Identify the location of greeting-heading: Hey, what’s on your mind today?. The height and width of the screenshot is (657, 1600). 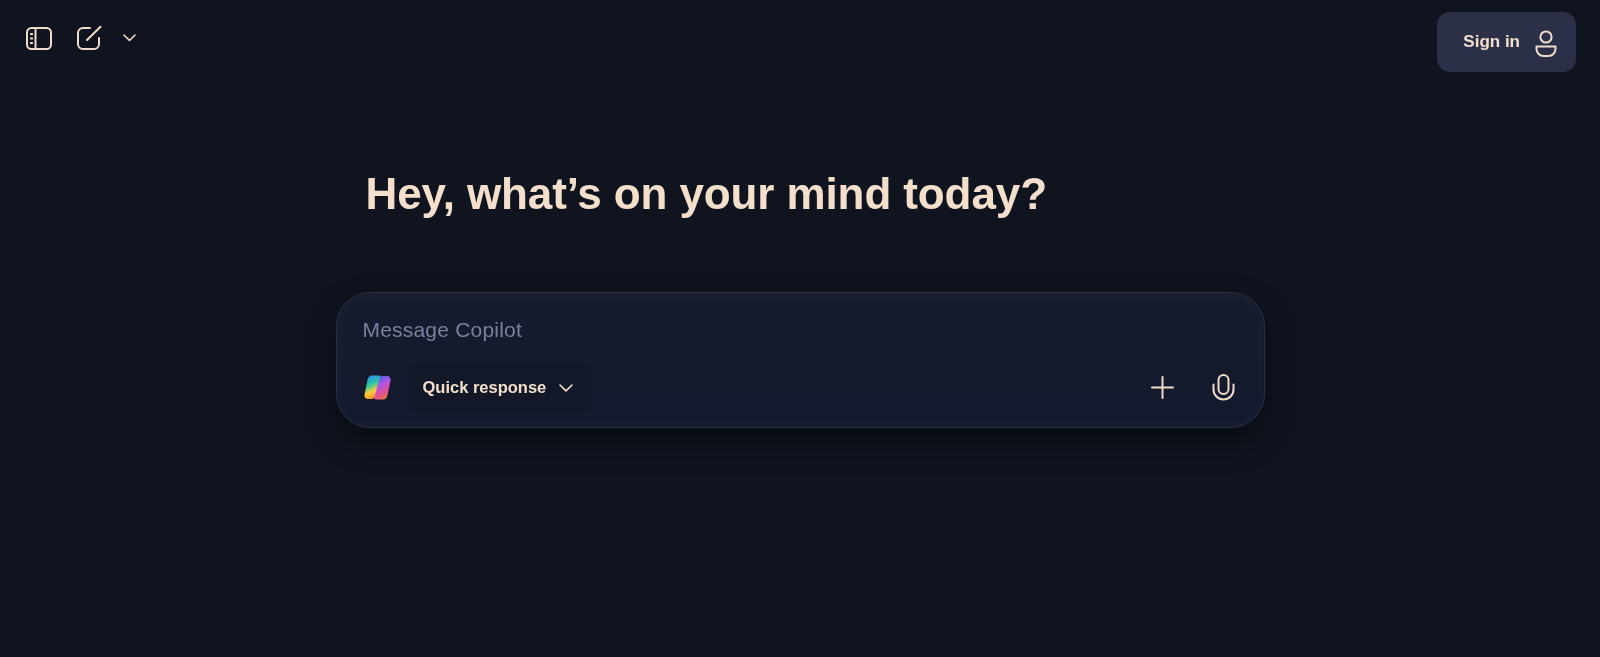
(706, 194).